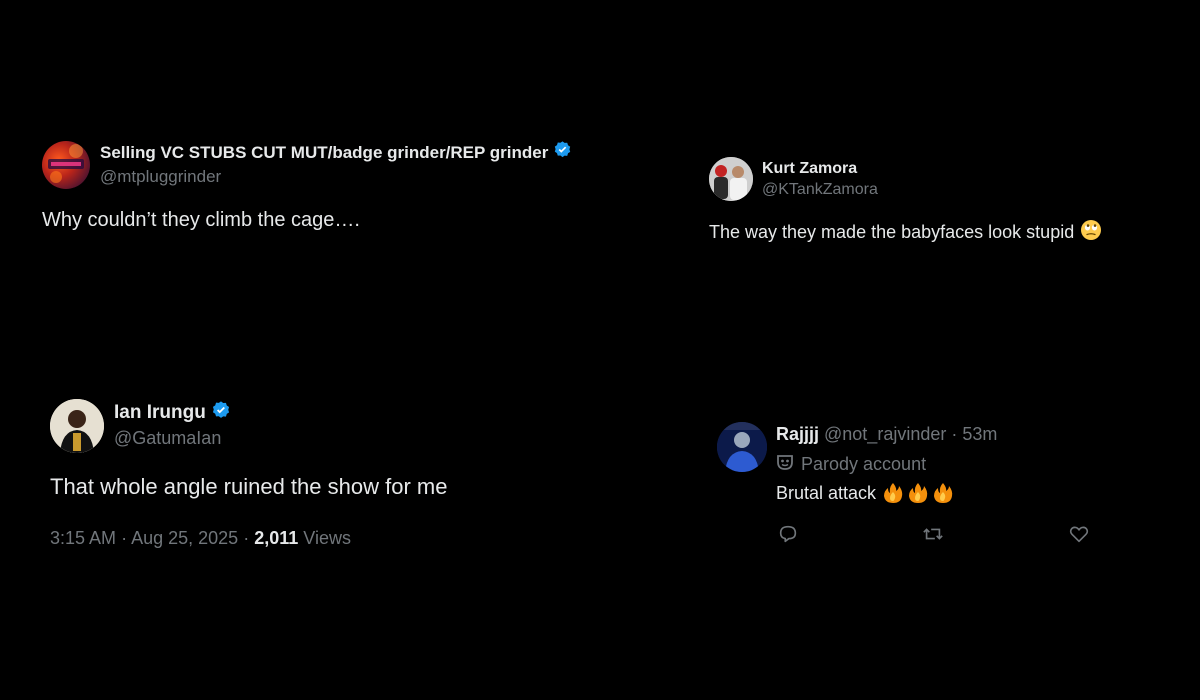 This screenshot has width=1200, height=700. What do you see at coordinates (885, 434) in the screenshot?
I see `user-handle: @not_rajvinder` at bounding box center [885, 434].